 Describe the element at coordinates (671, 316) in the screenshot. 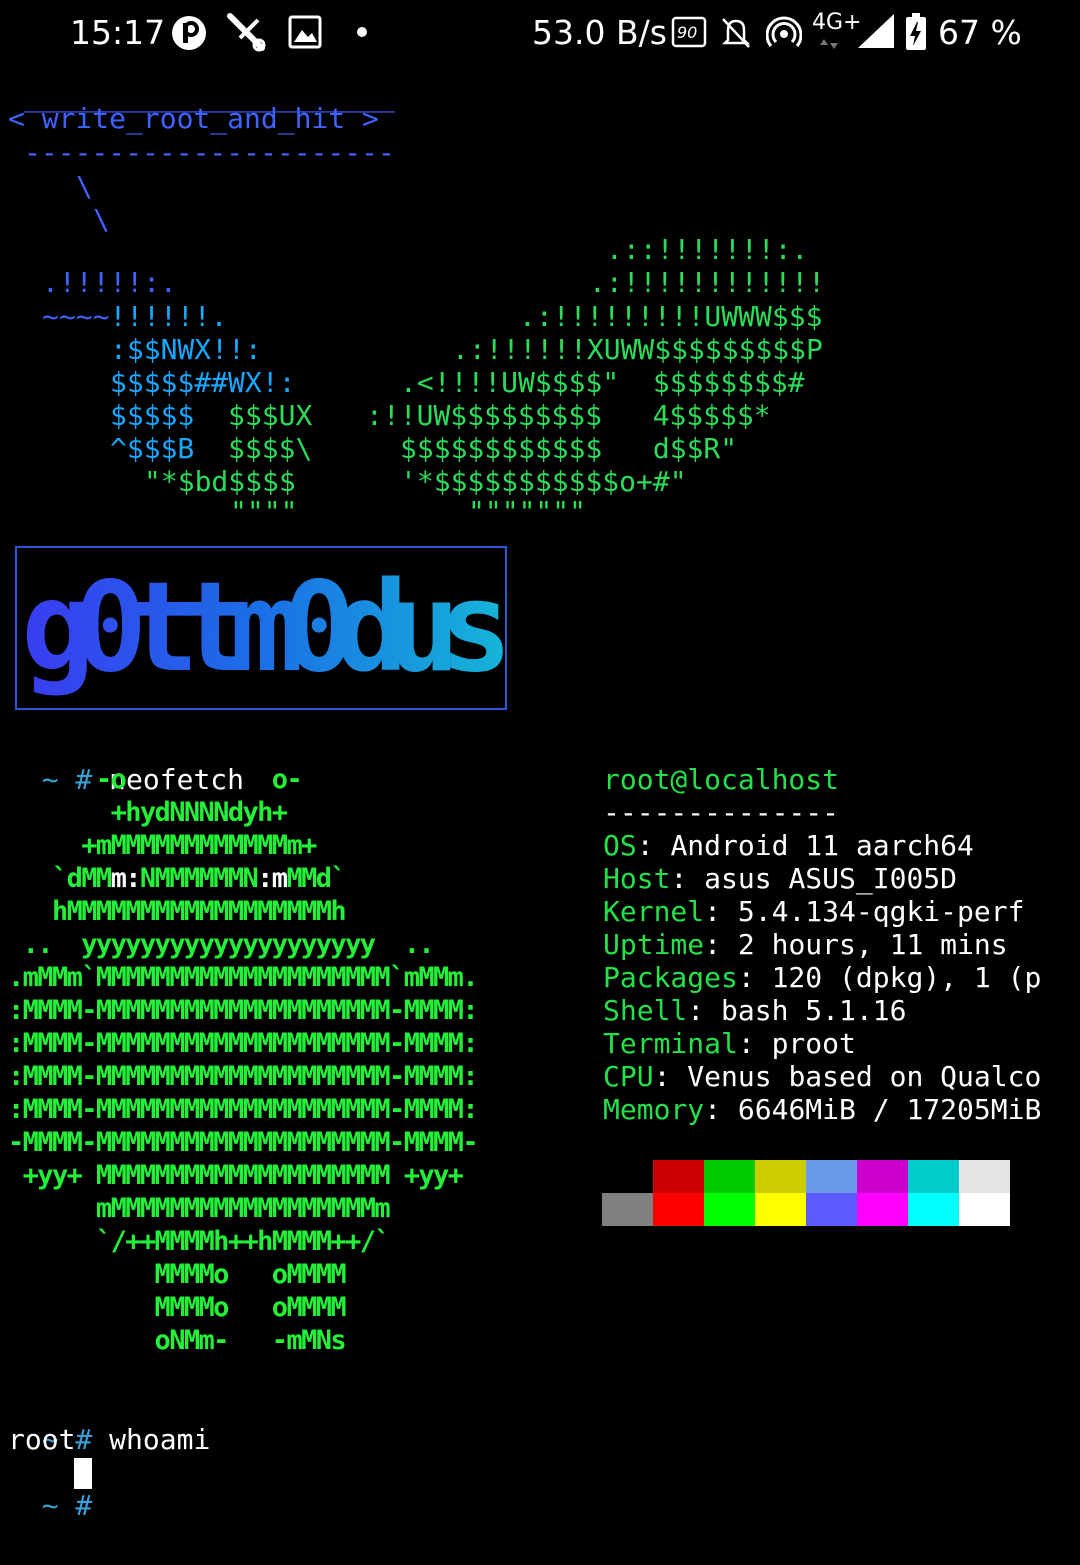

I see `art-line: .:!!!!!!!!!UWWW$$$` at that location.